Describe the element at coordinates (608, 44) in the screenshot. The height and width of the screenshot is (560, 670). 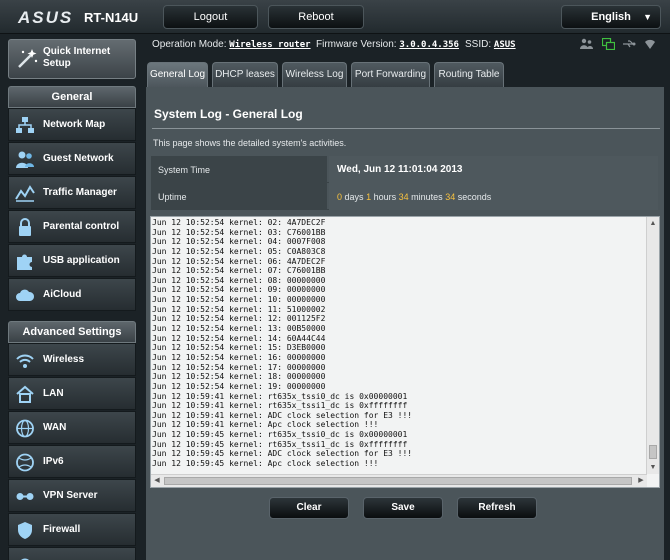
I see `network-status-icon` at that location.